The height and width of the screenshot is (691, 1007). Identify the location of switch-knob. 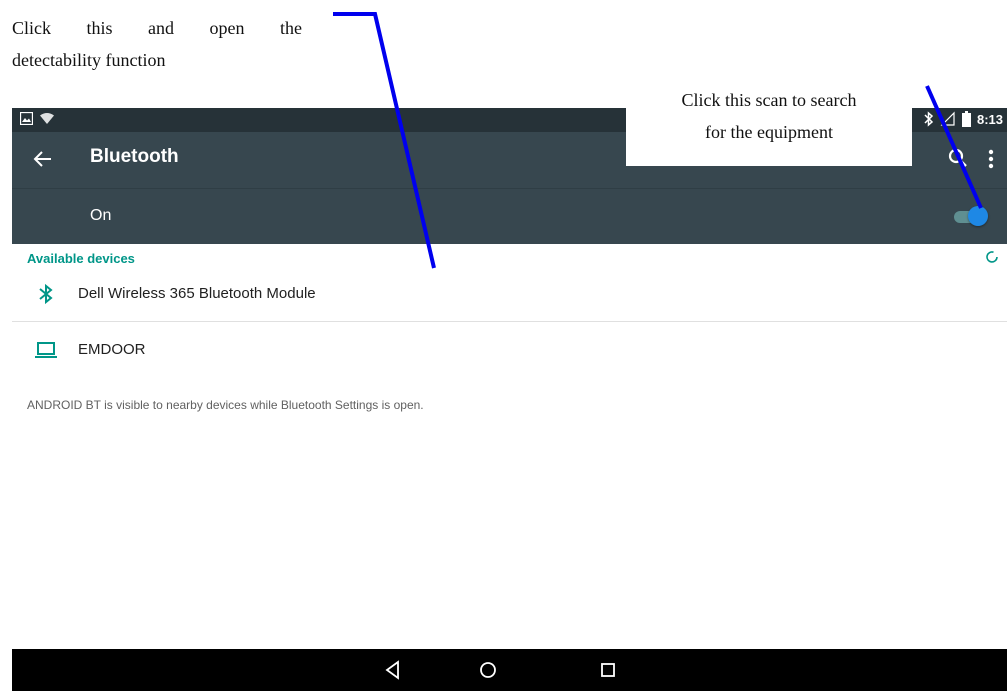
(978, 216).